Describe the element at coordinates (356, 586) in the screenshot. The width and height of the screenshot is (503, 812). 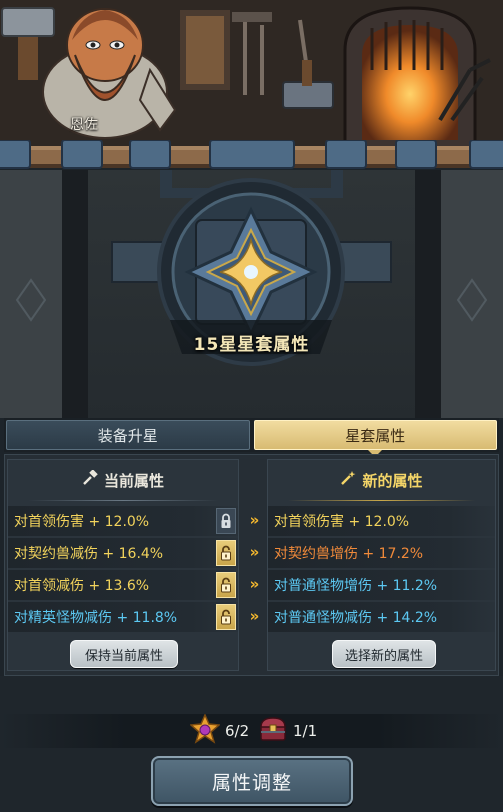
I see `attribute-text: 对普通怪物增伤 + 11.2%` at that location.